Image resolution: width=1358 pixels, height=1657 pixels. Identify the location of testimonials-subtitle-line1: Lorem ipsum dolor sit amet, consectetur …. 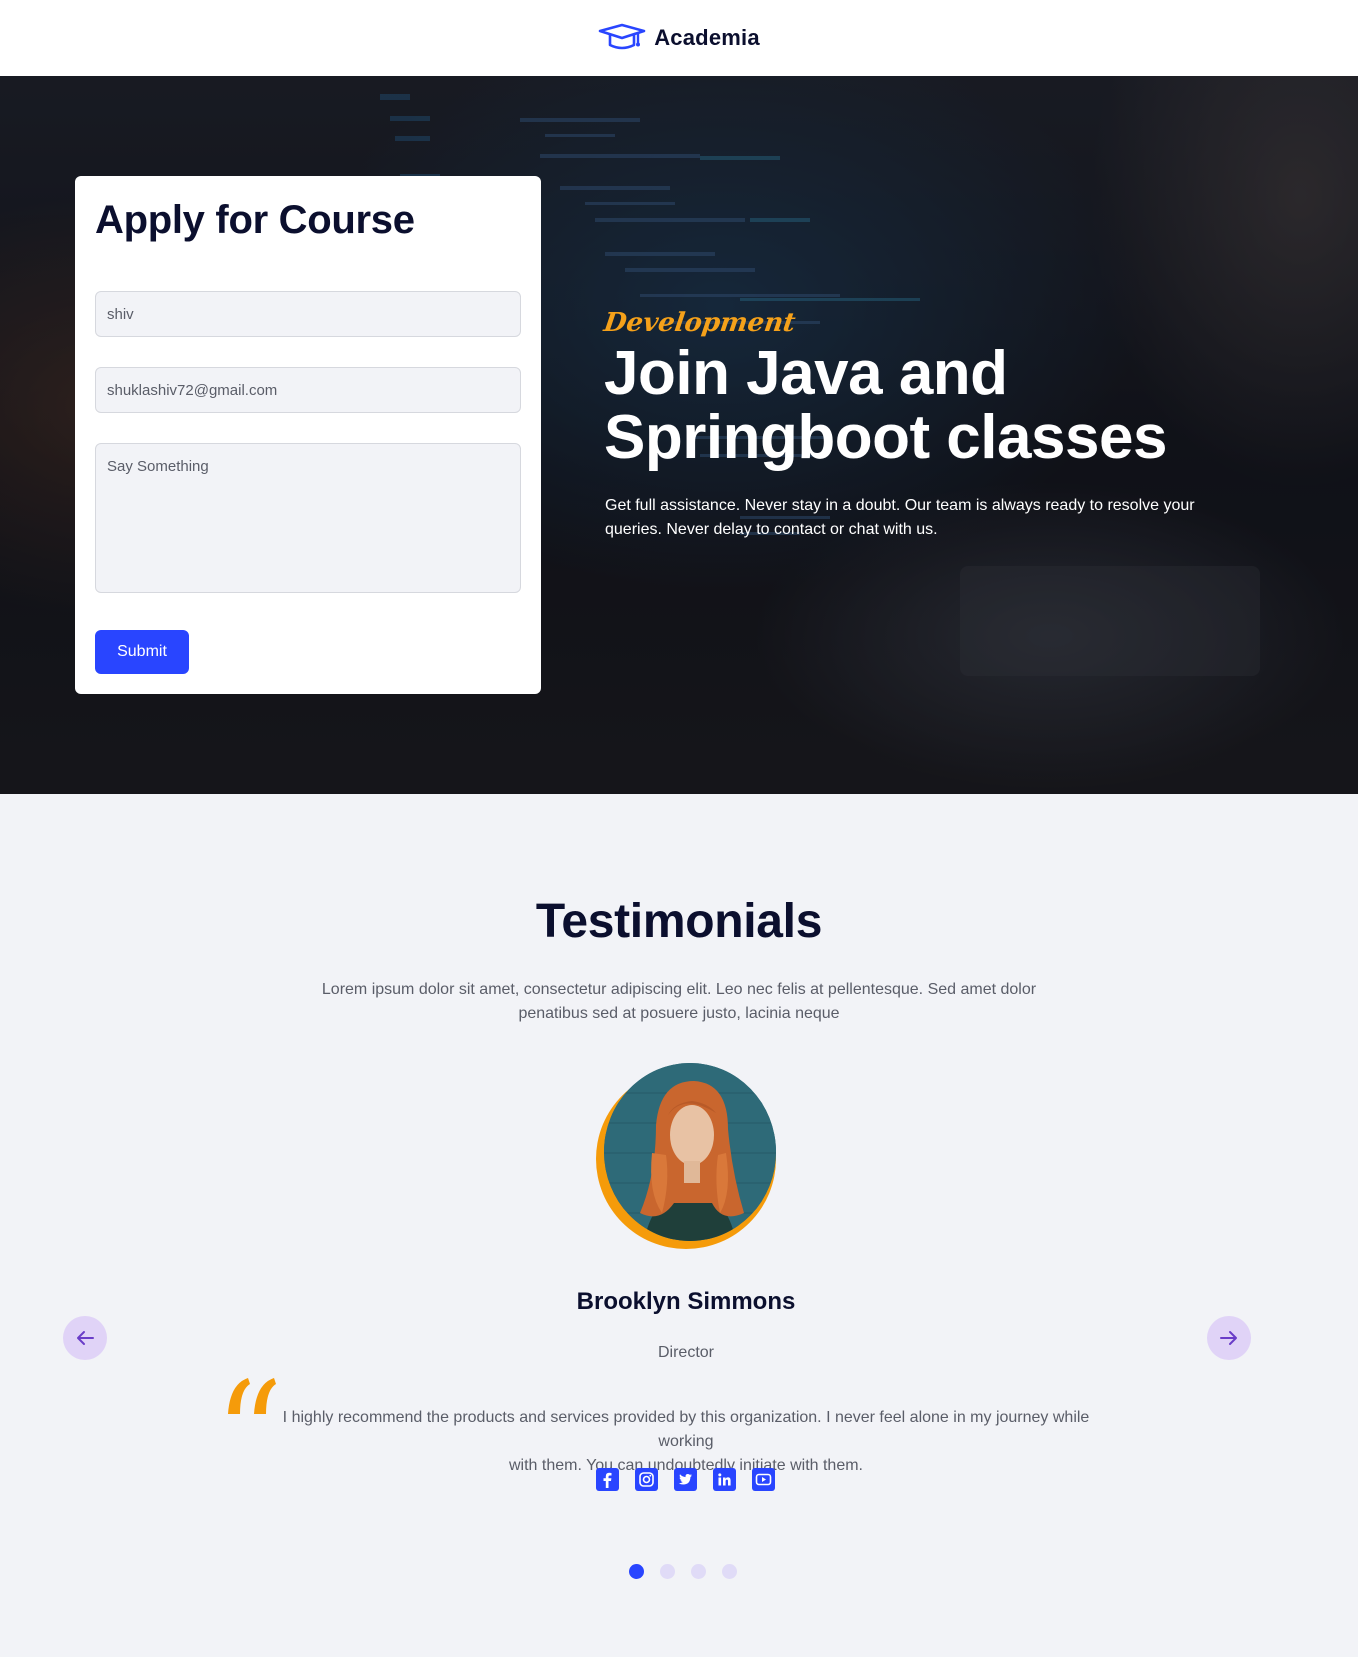
(679, 989).